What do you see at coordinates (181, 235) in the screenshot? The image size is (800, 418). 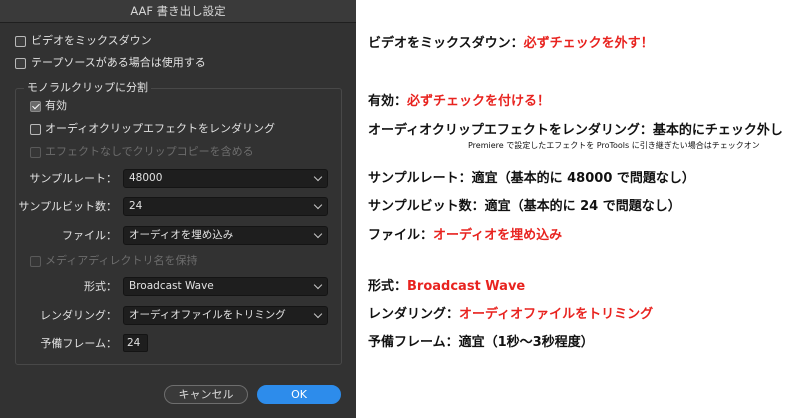 I see `file-value: オーディオを埋め込み` at bounding box center [181, 235].